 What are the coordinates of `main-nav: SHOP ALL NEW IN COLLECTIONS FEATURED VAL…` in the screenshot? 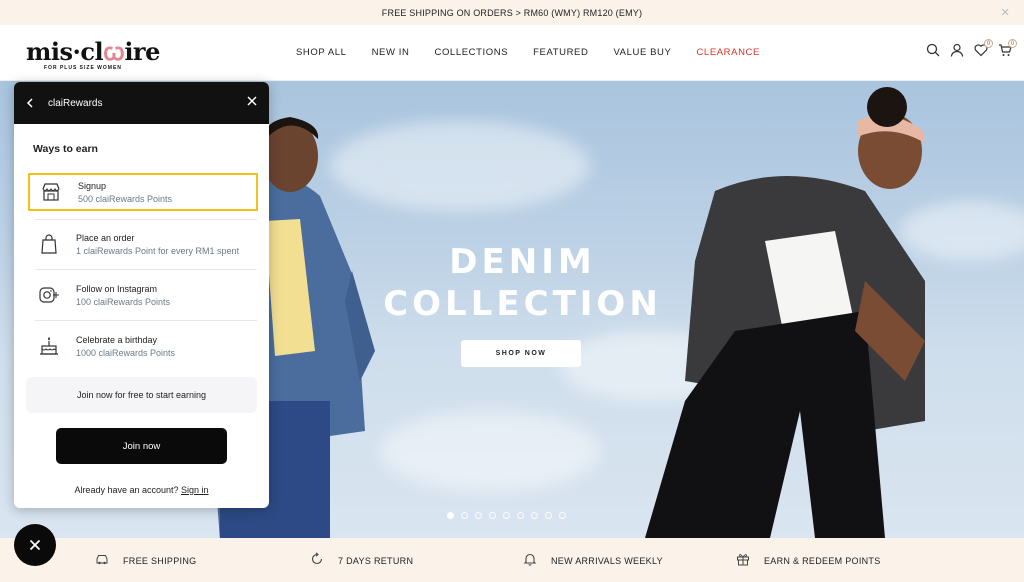 It's located at (540, 52).